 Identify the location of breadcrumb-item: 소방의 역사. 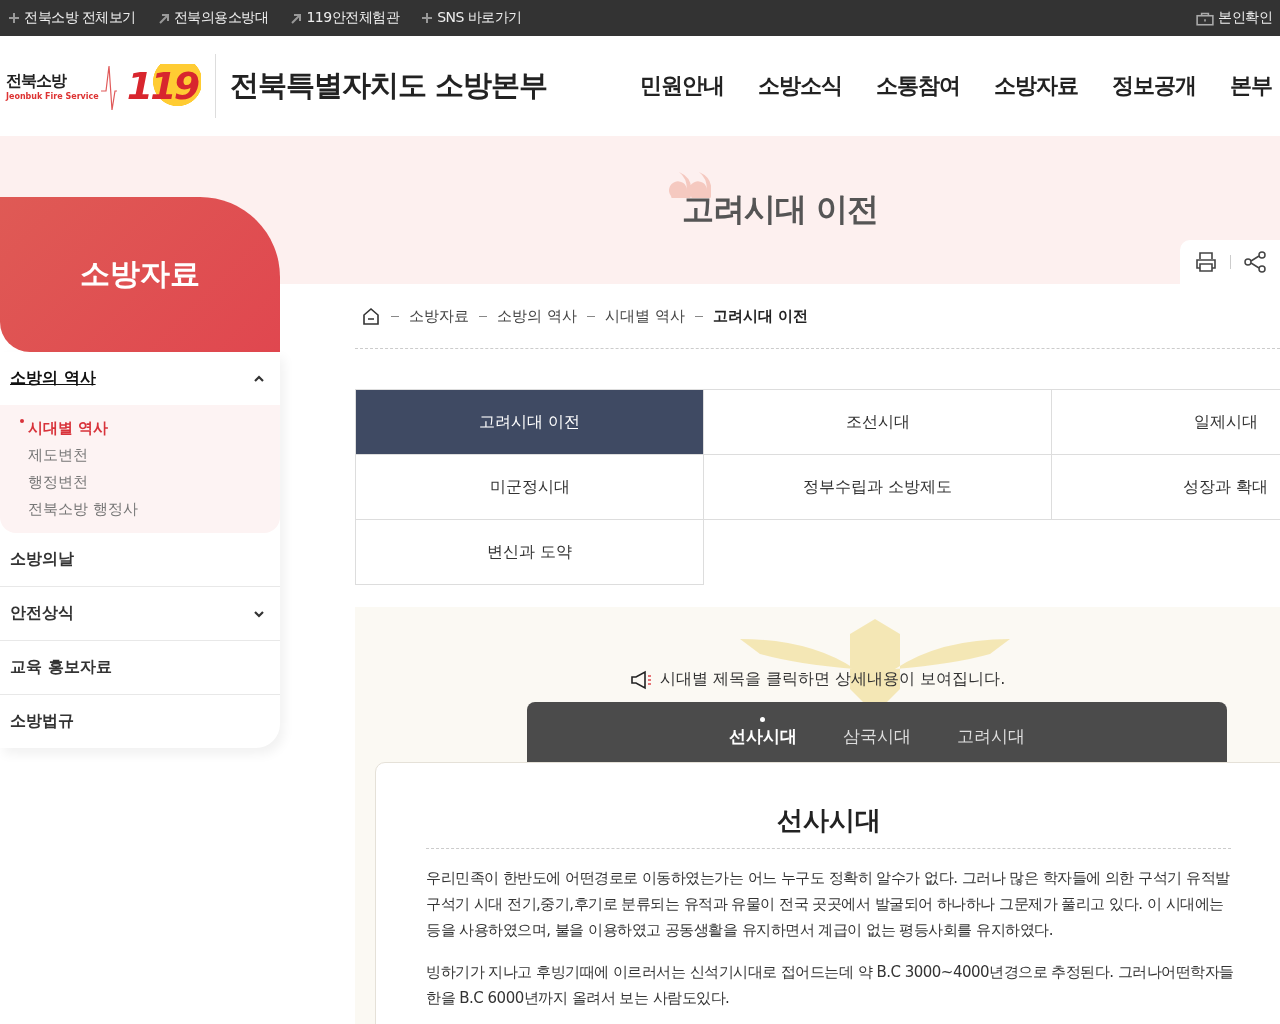
(537, 316).